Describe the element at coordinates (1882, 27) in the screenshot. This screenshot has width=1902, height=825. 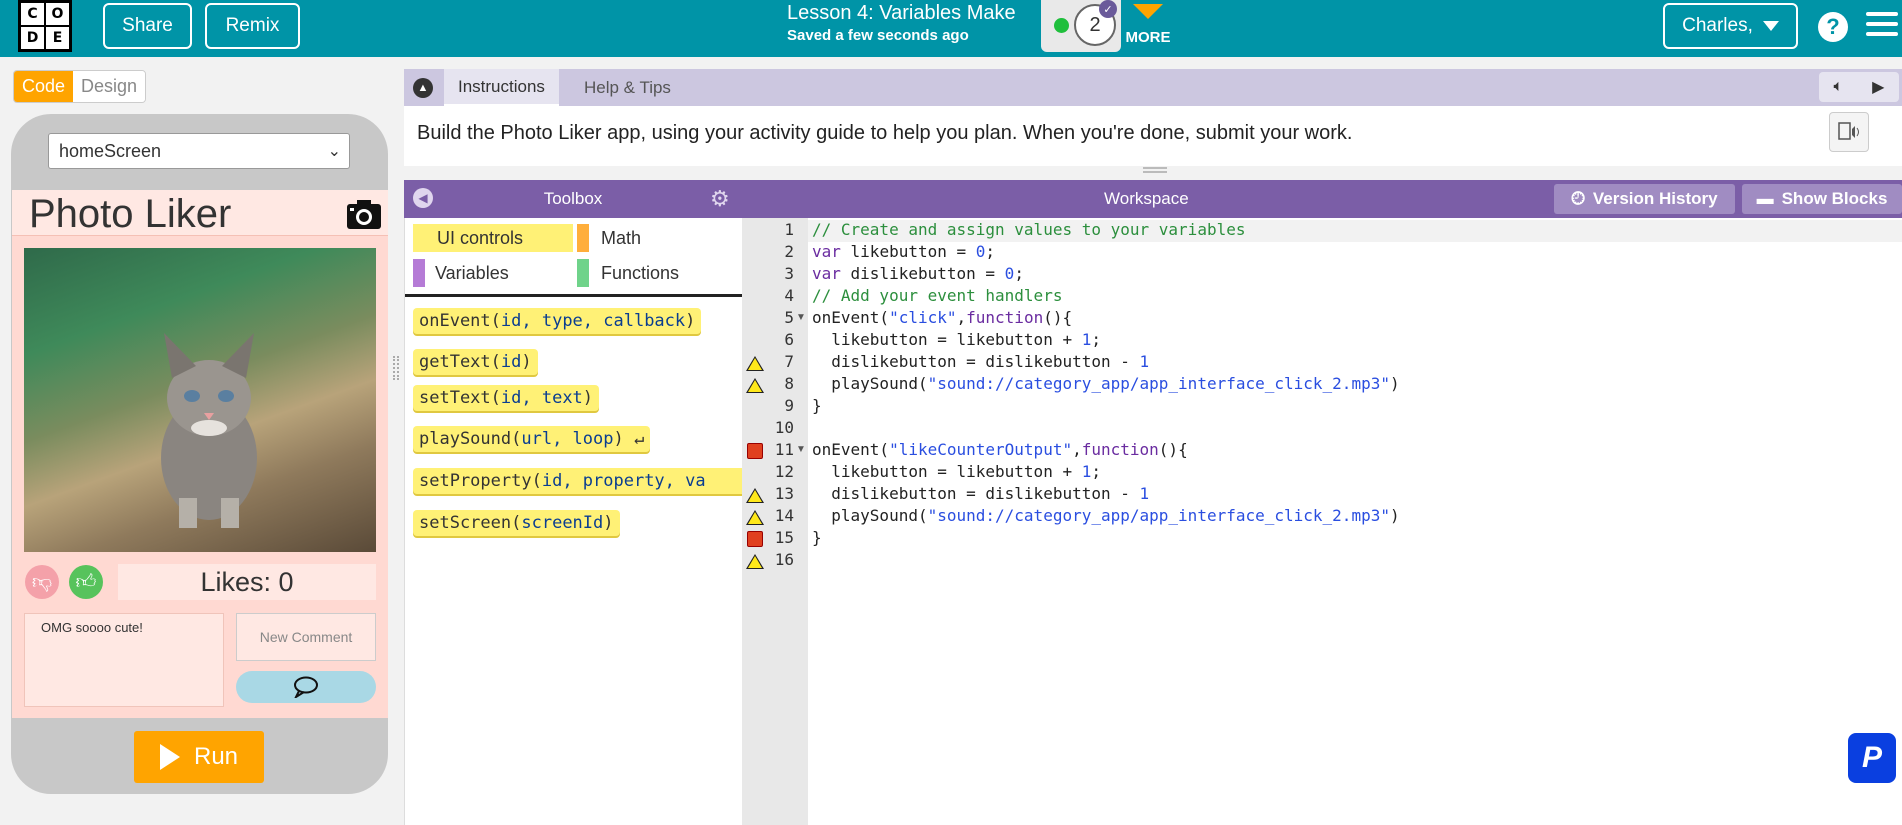
I see `hamburger-menu-icon` at that location.